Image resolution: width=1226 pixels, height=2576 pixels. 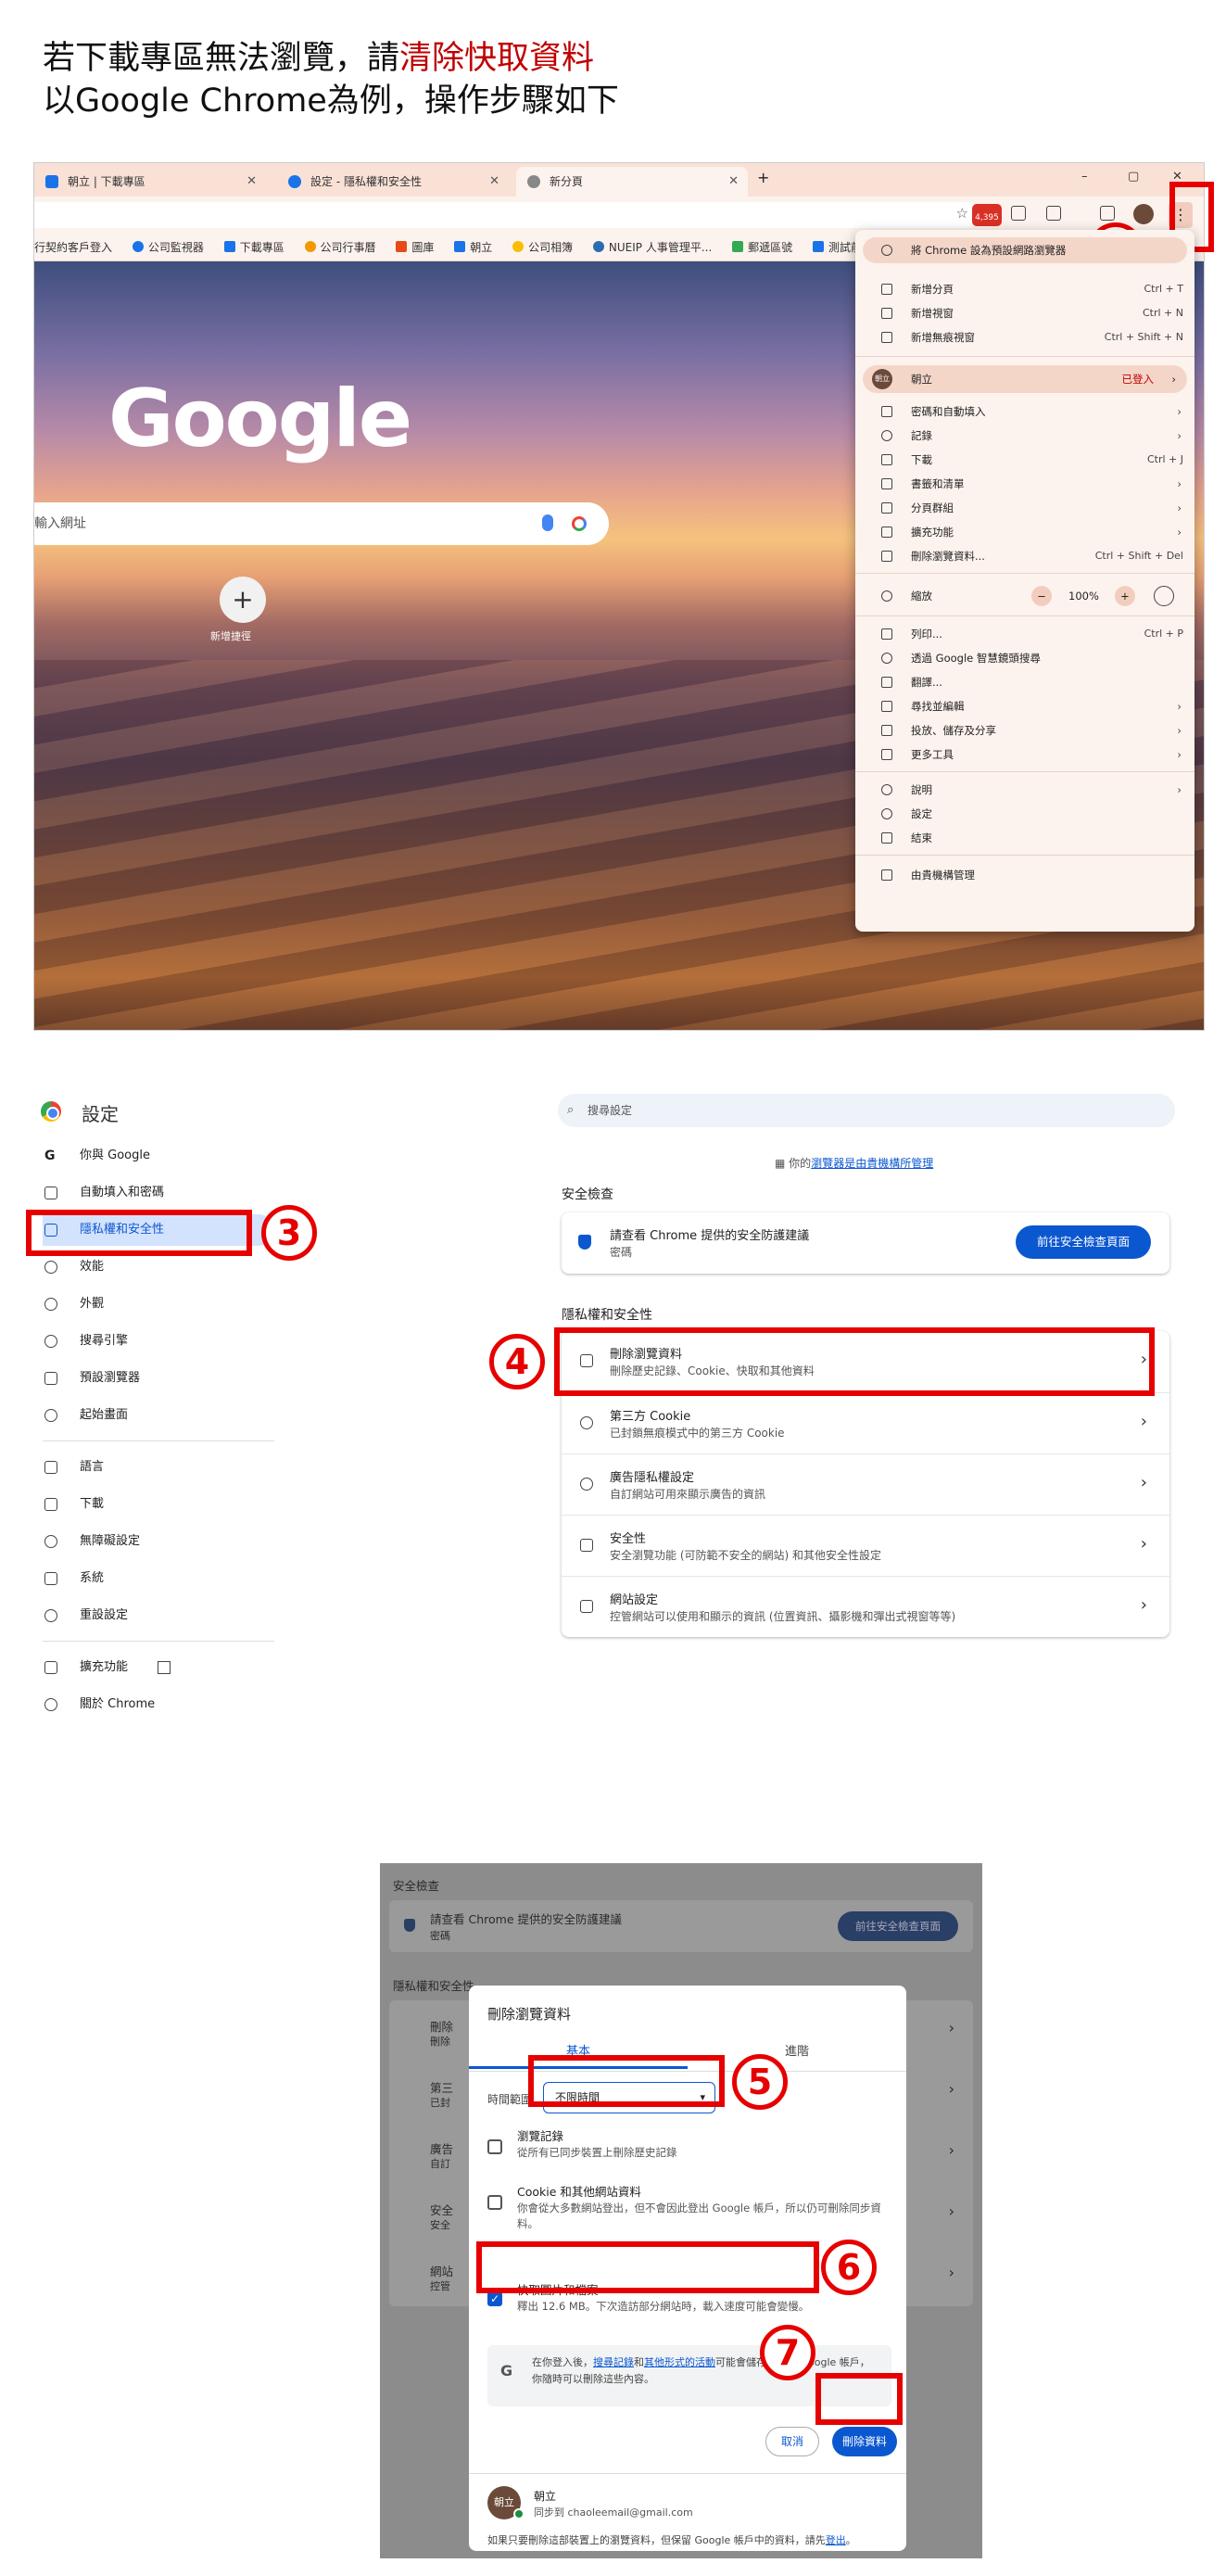 I want to click on other-activity-link: 其他形式的活動, so click(x=679, y=2362).